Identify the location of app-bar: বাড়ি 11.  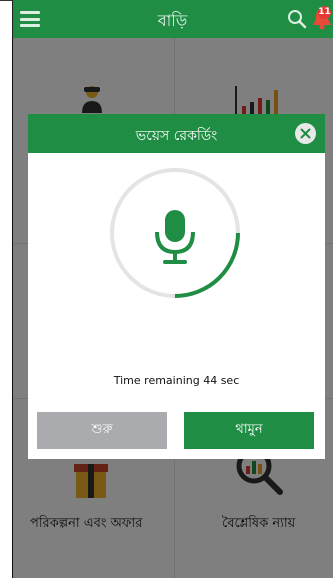
(172, 19).